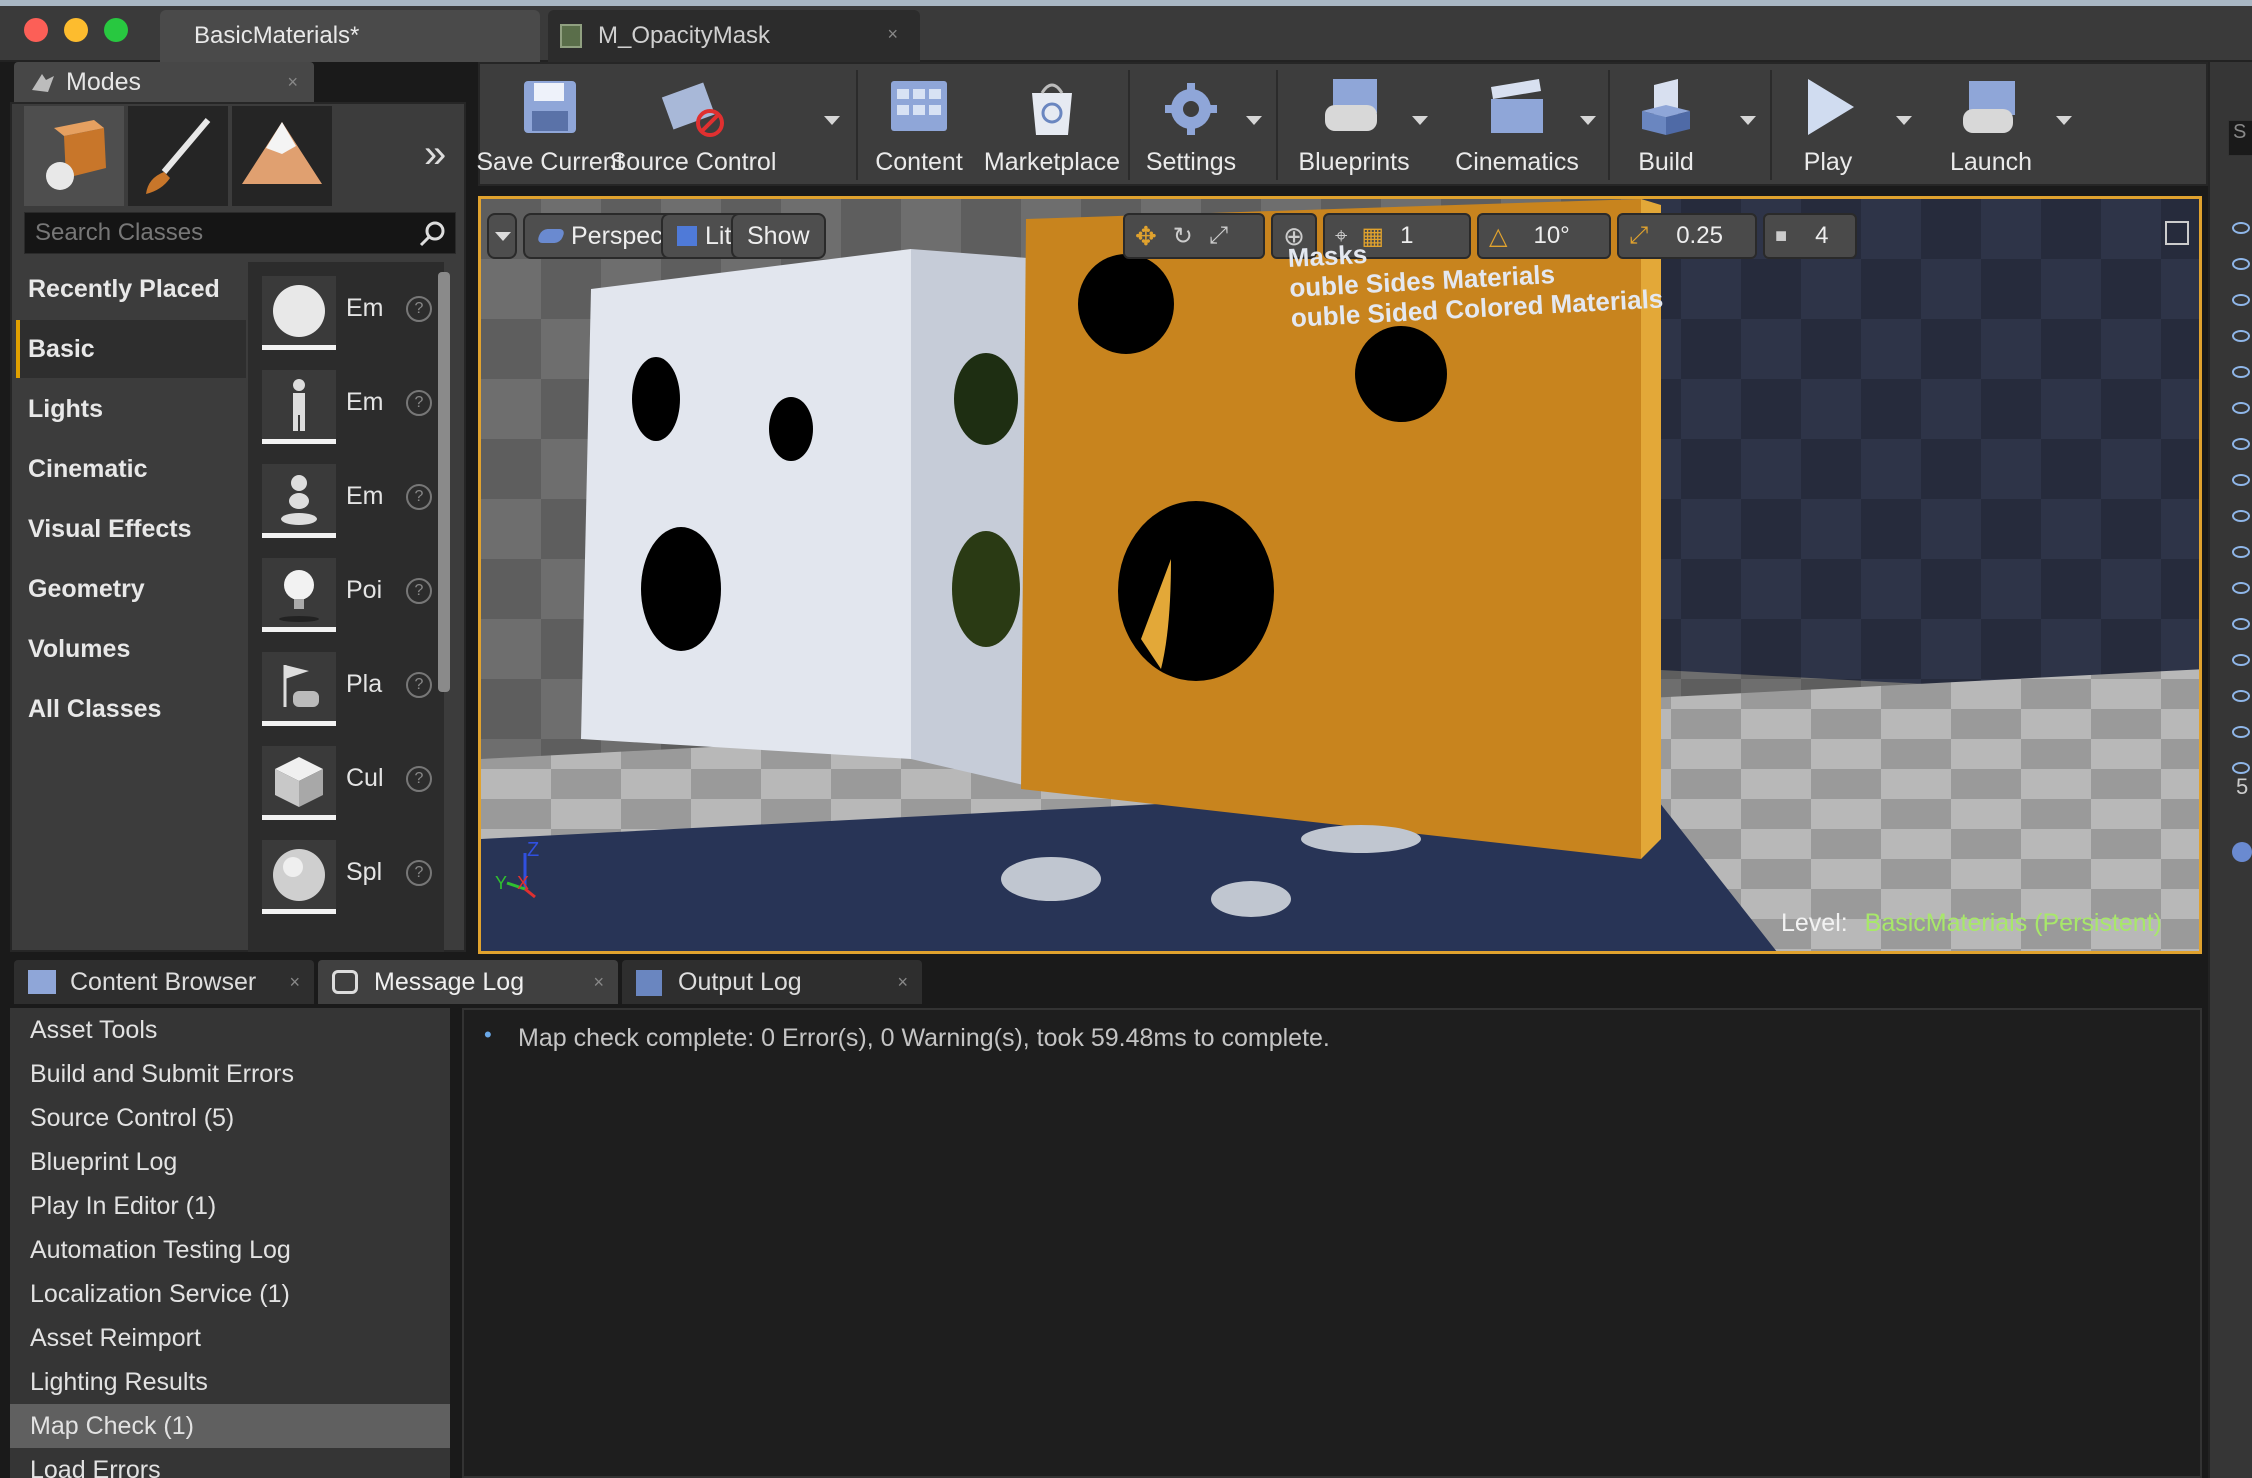 The height and width of the screenshot is (1478, 2252). What do you see at coordinates (1517, 124) in the screenshot?
I see `cinematics-button: Cinematics` at bounding box center [1517, 124].